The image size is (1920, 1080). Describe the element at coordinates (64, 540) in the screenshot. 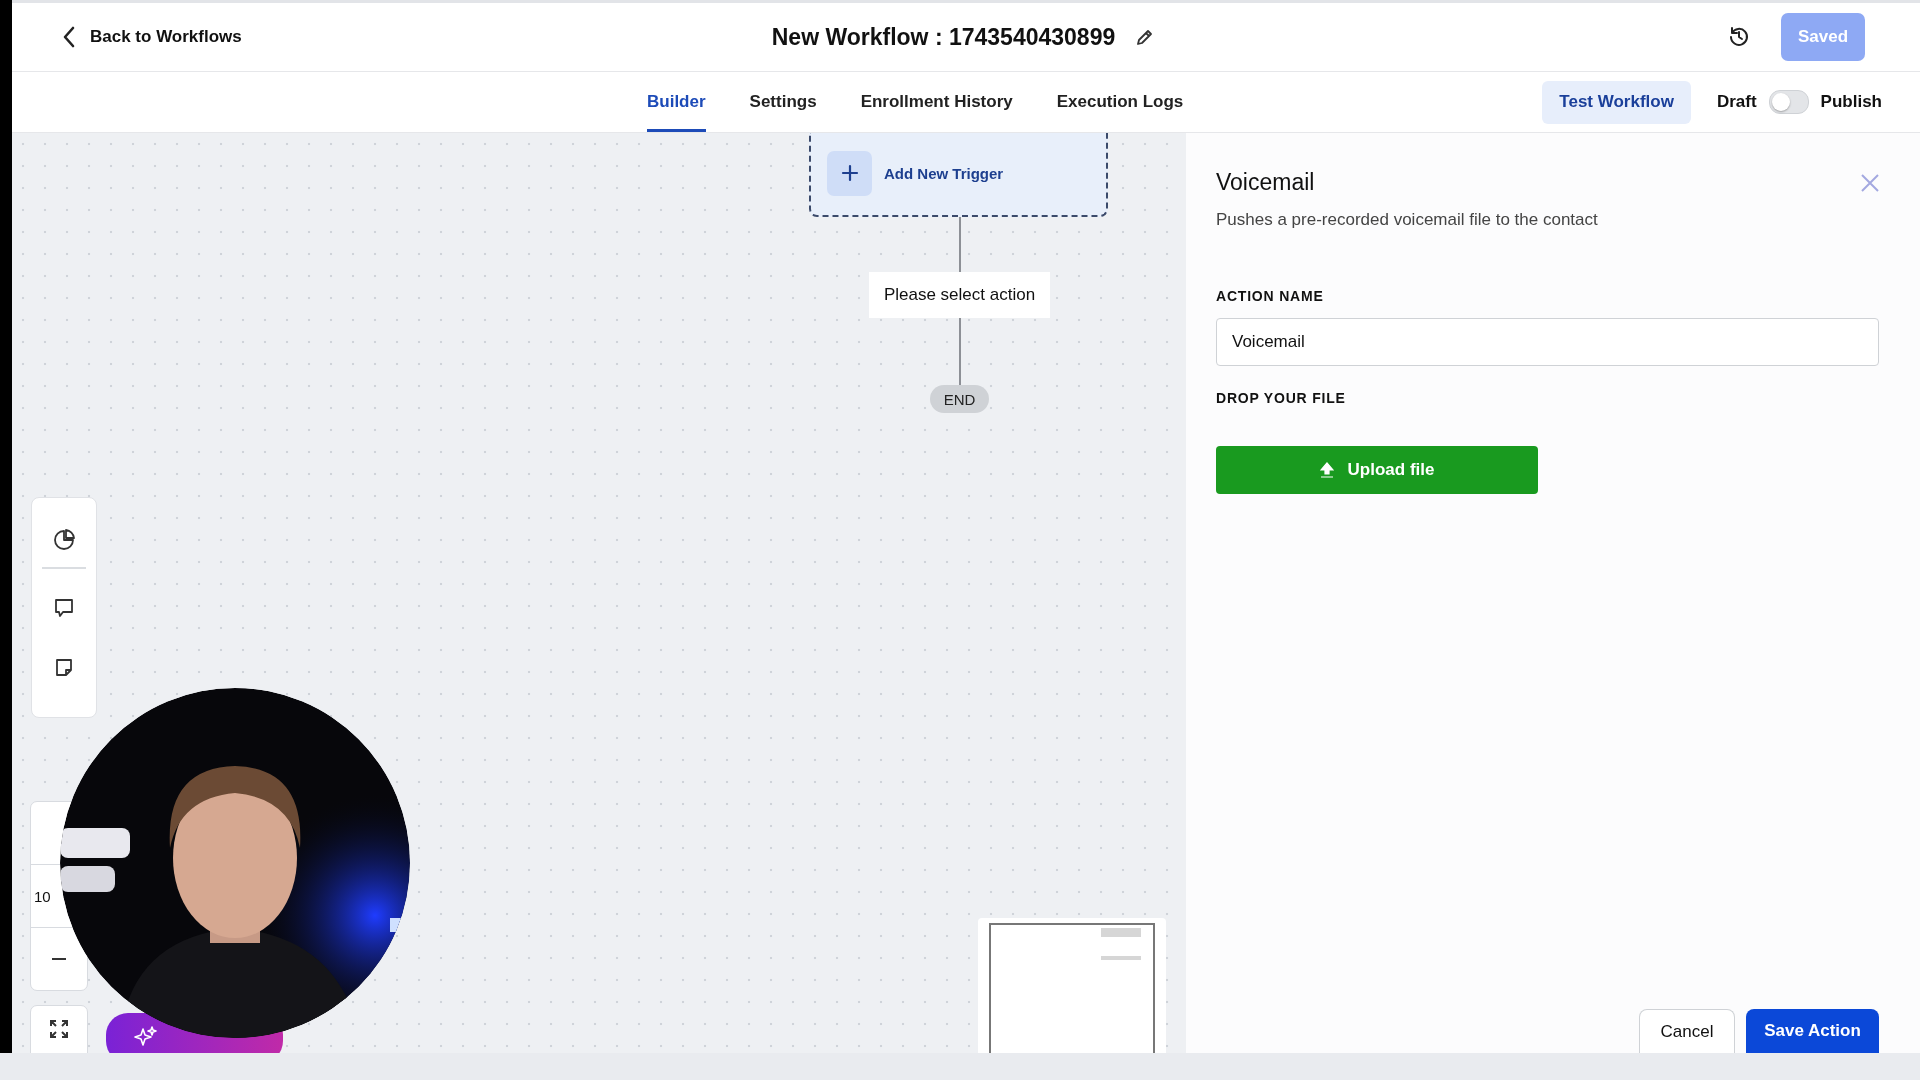

I see `pie-chart-icon` at that location.